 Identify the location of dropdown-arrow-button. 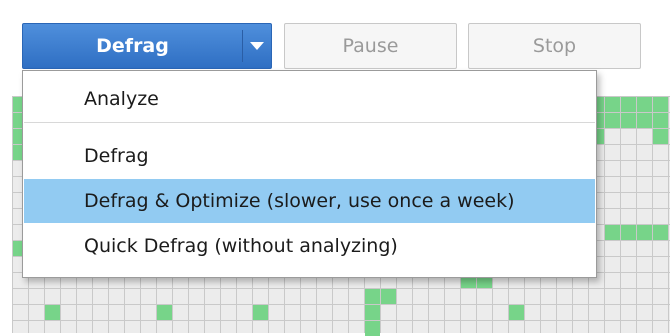
(257, 46).